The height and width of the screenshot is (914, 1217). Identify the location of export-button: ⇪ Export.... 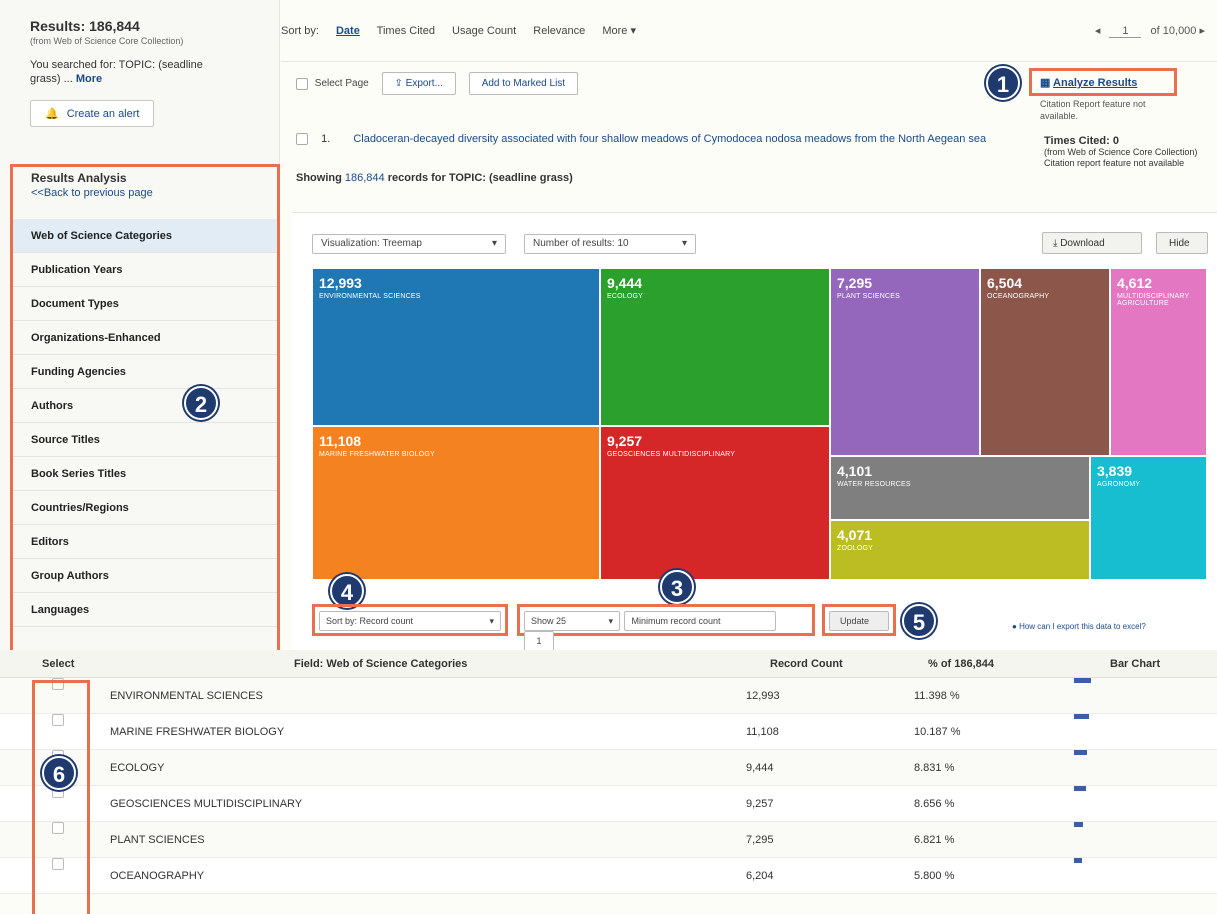
(418, 83).